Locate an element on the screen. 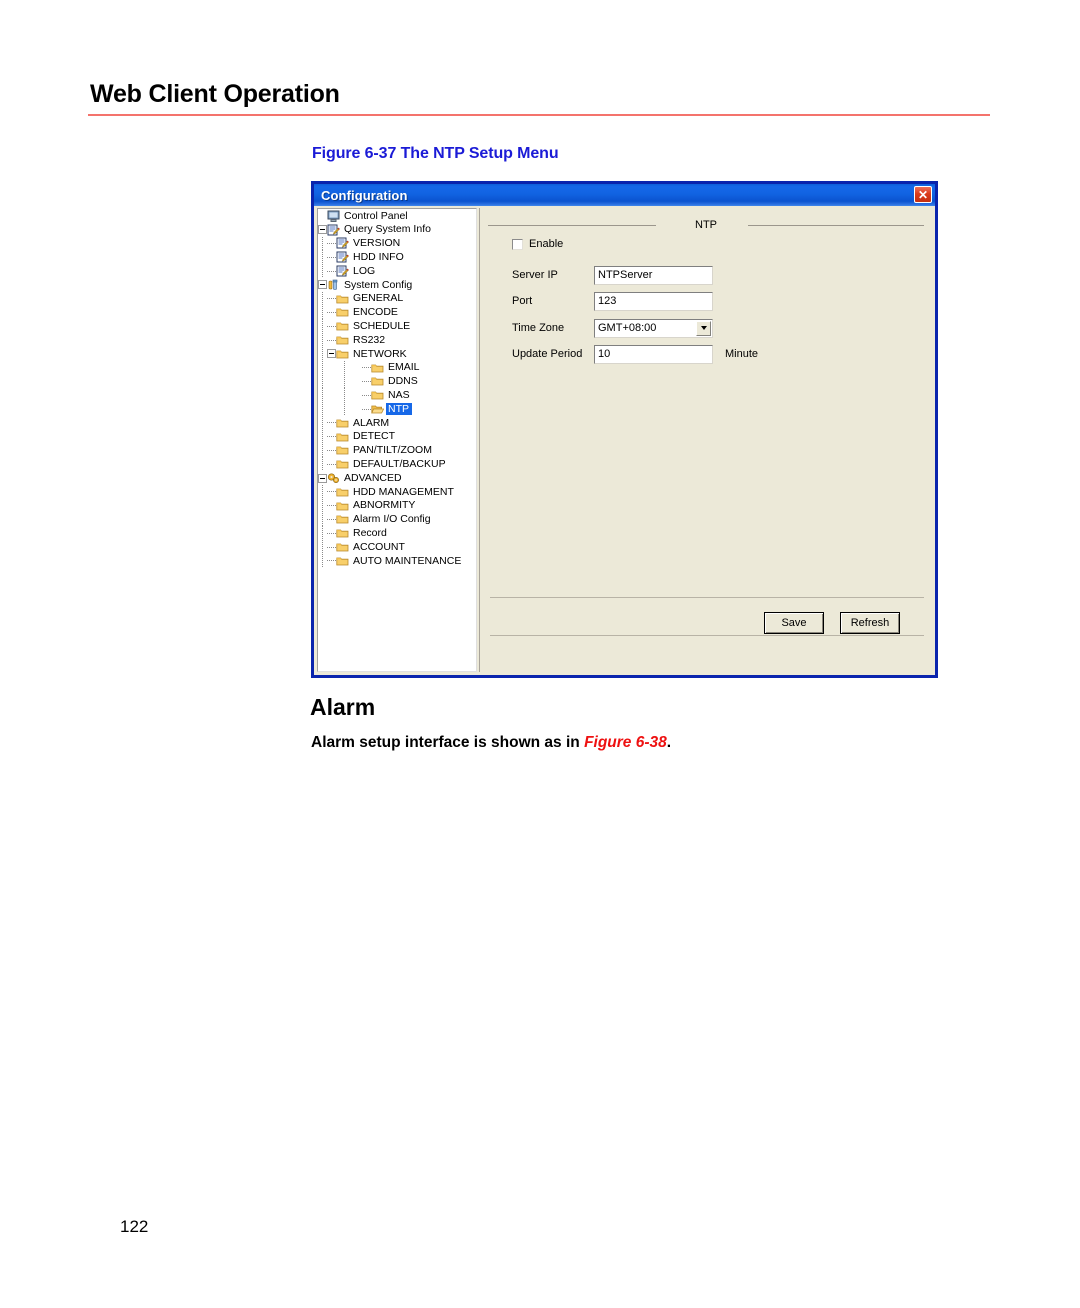 This screenshot has height=1308, width=1080. header-rule is located at coordinates (539, 115).